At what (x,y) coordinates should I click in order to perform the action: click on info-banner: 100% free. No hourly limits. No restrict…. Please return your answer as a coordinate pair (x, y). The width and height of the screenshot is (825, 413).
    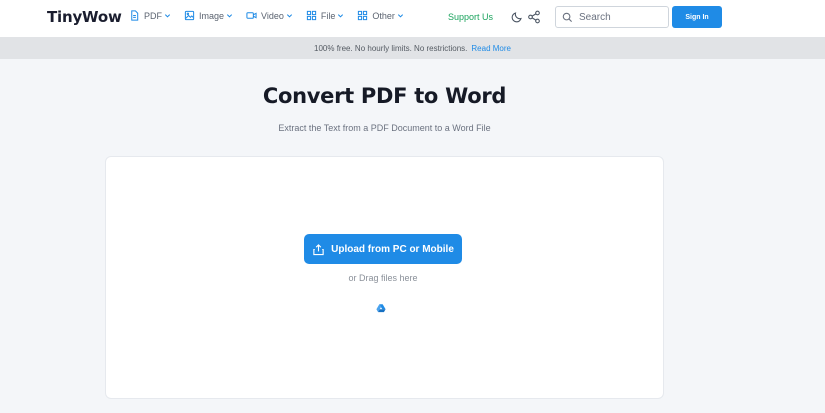
    Looking at the image, I should click on (412, 48).